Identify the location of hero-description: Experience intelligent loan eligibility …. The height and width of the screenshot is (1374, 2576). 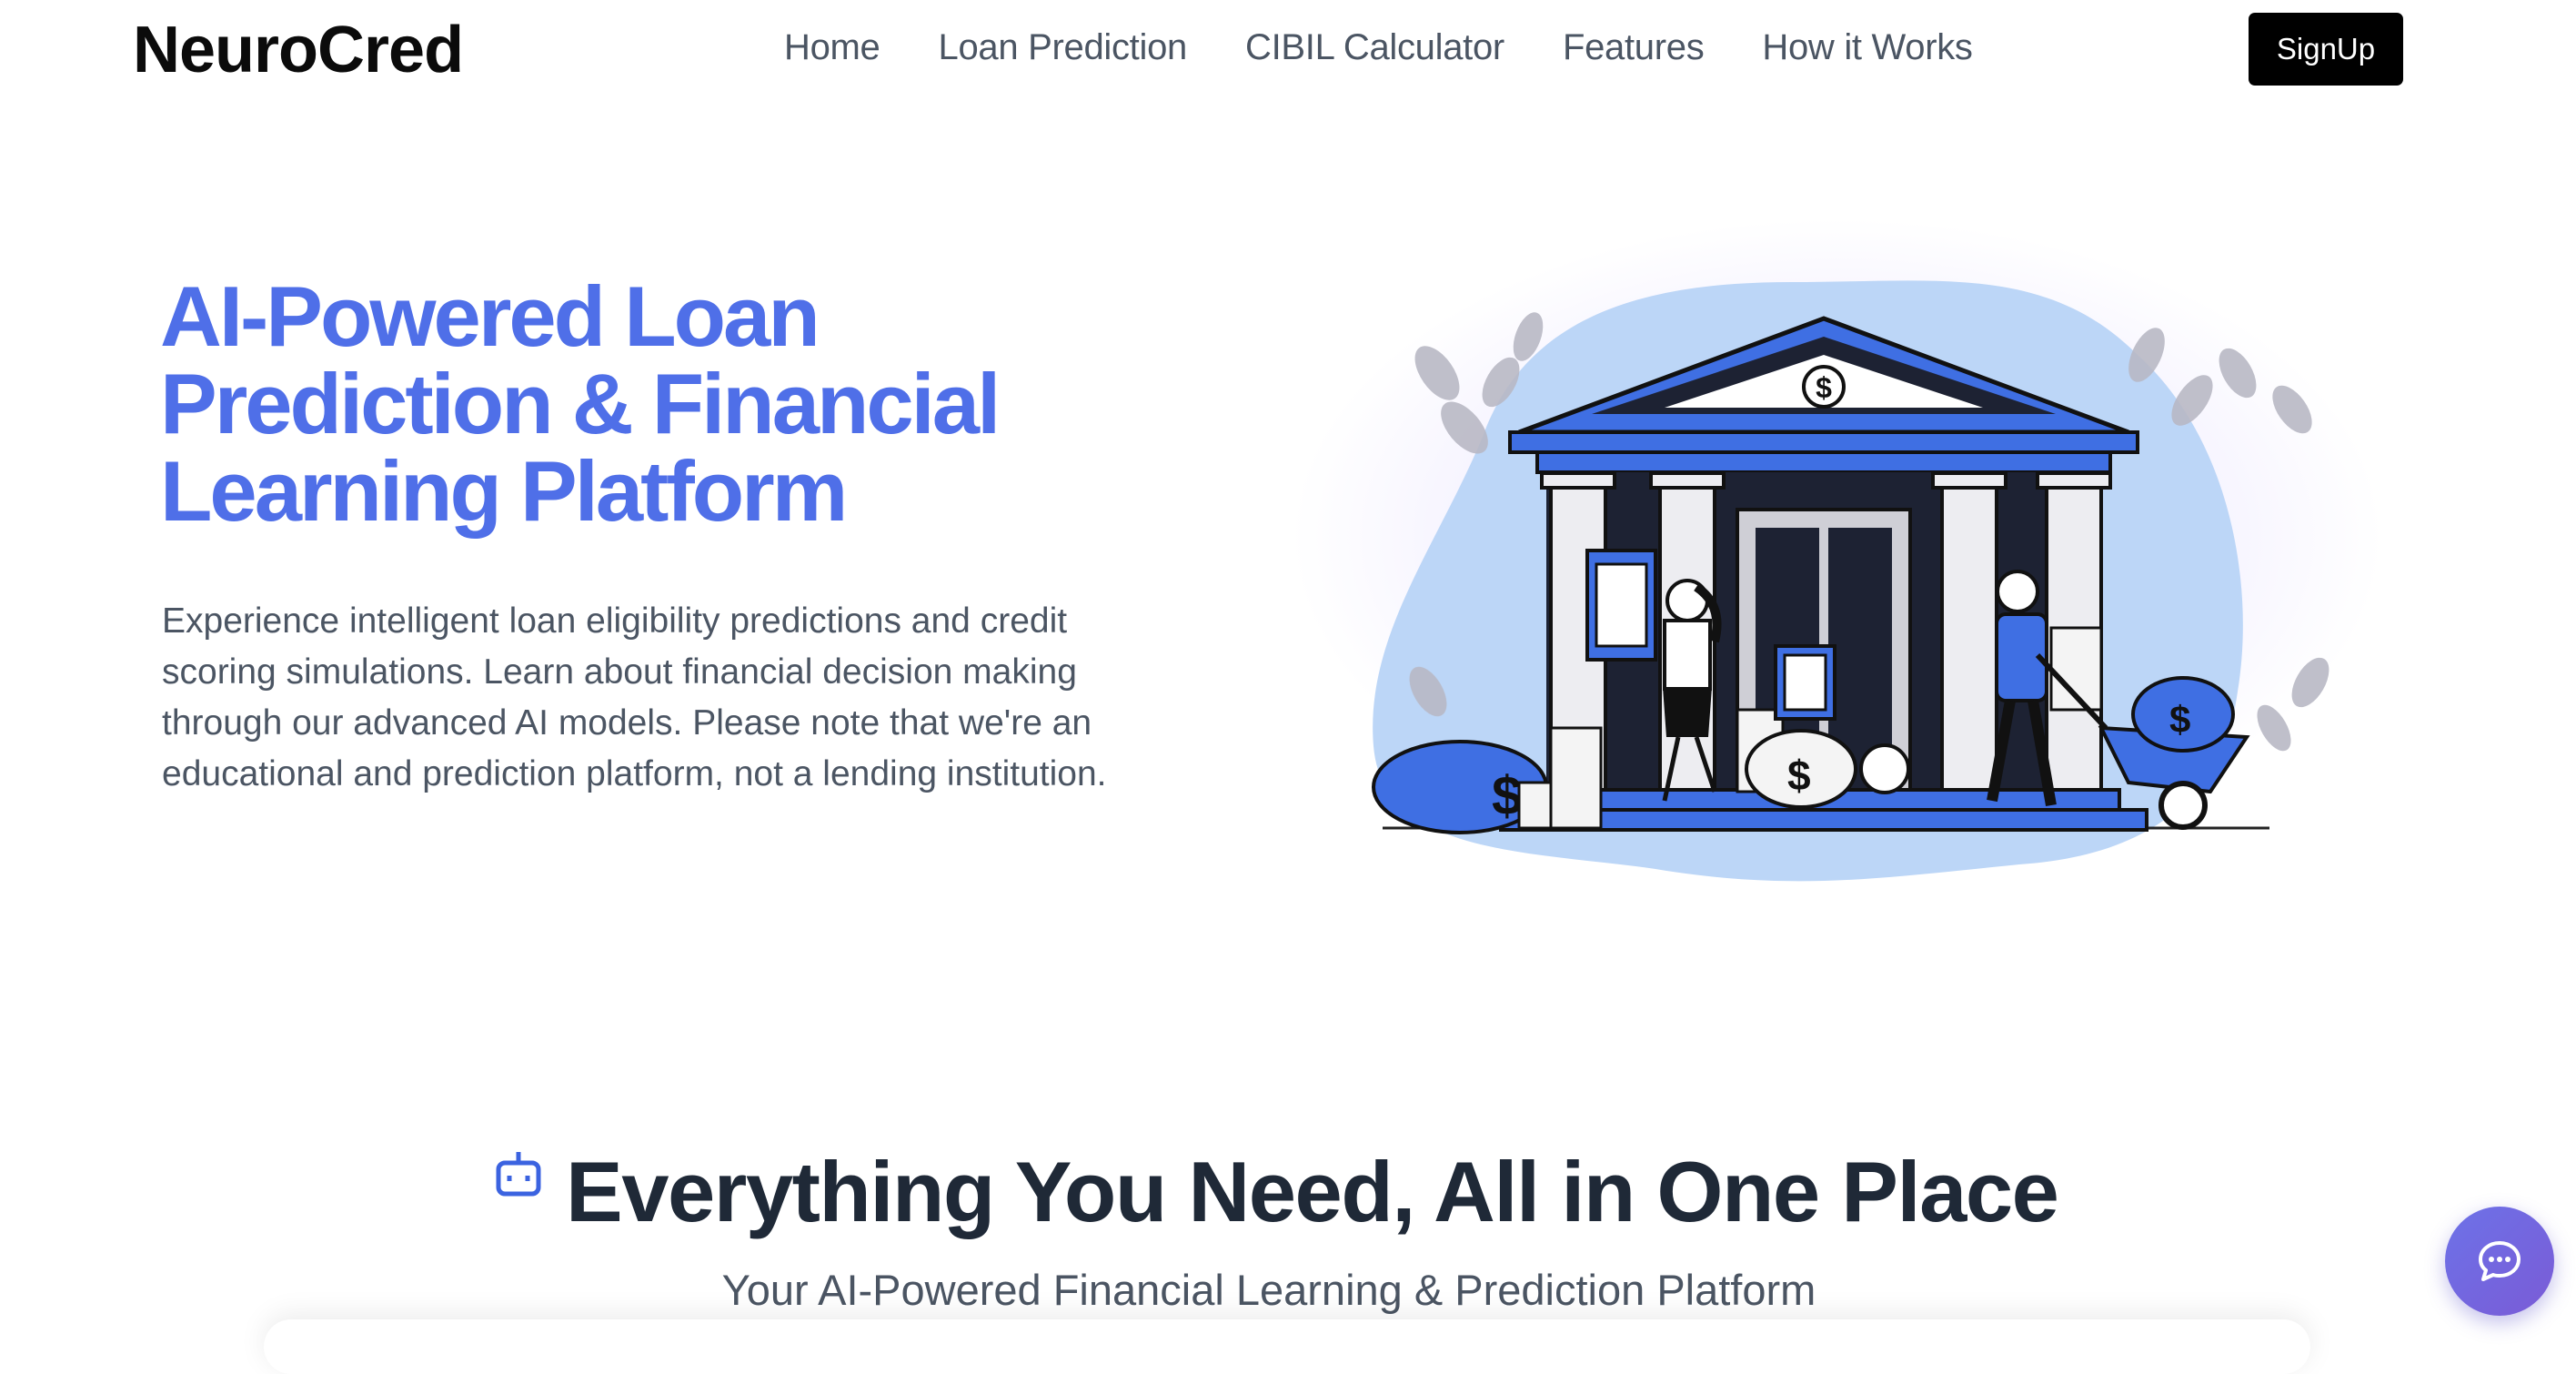
(680, 698).